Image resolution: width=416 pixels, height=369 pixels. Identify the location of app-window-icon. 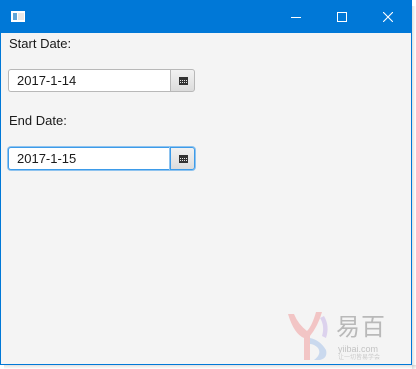
(18, 16).